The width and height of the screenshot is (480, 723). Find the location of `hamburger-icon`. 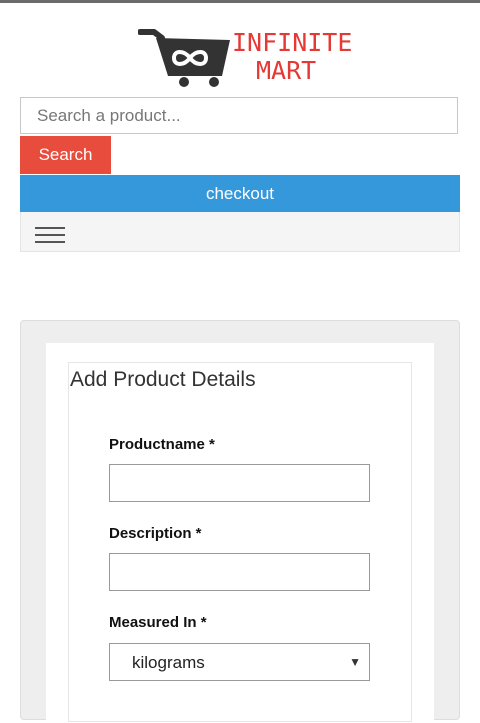

hamburger-icon is located at coordinates (50, 234).